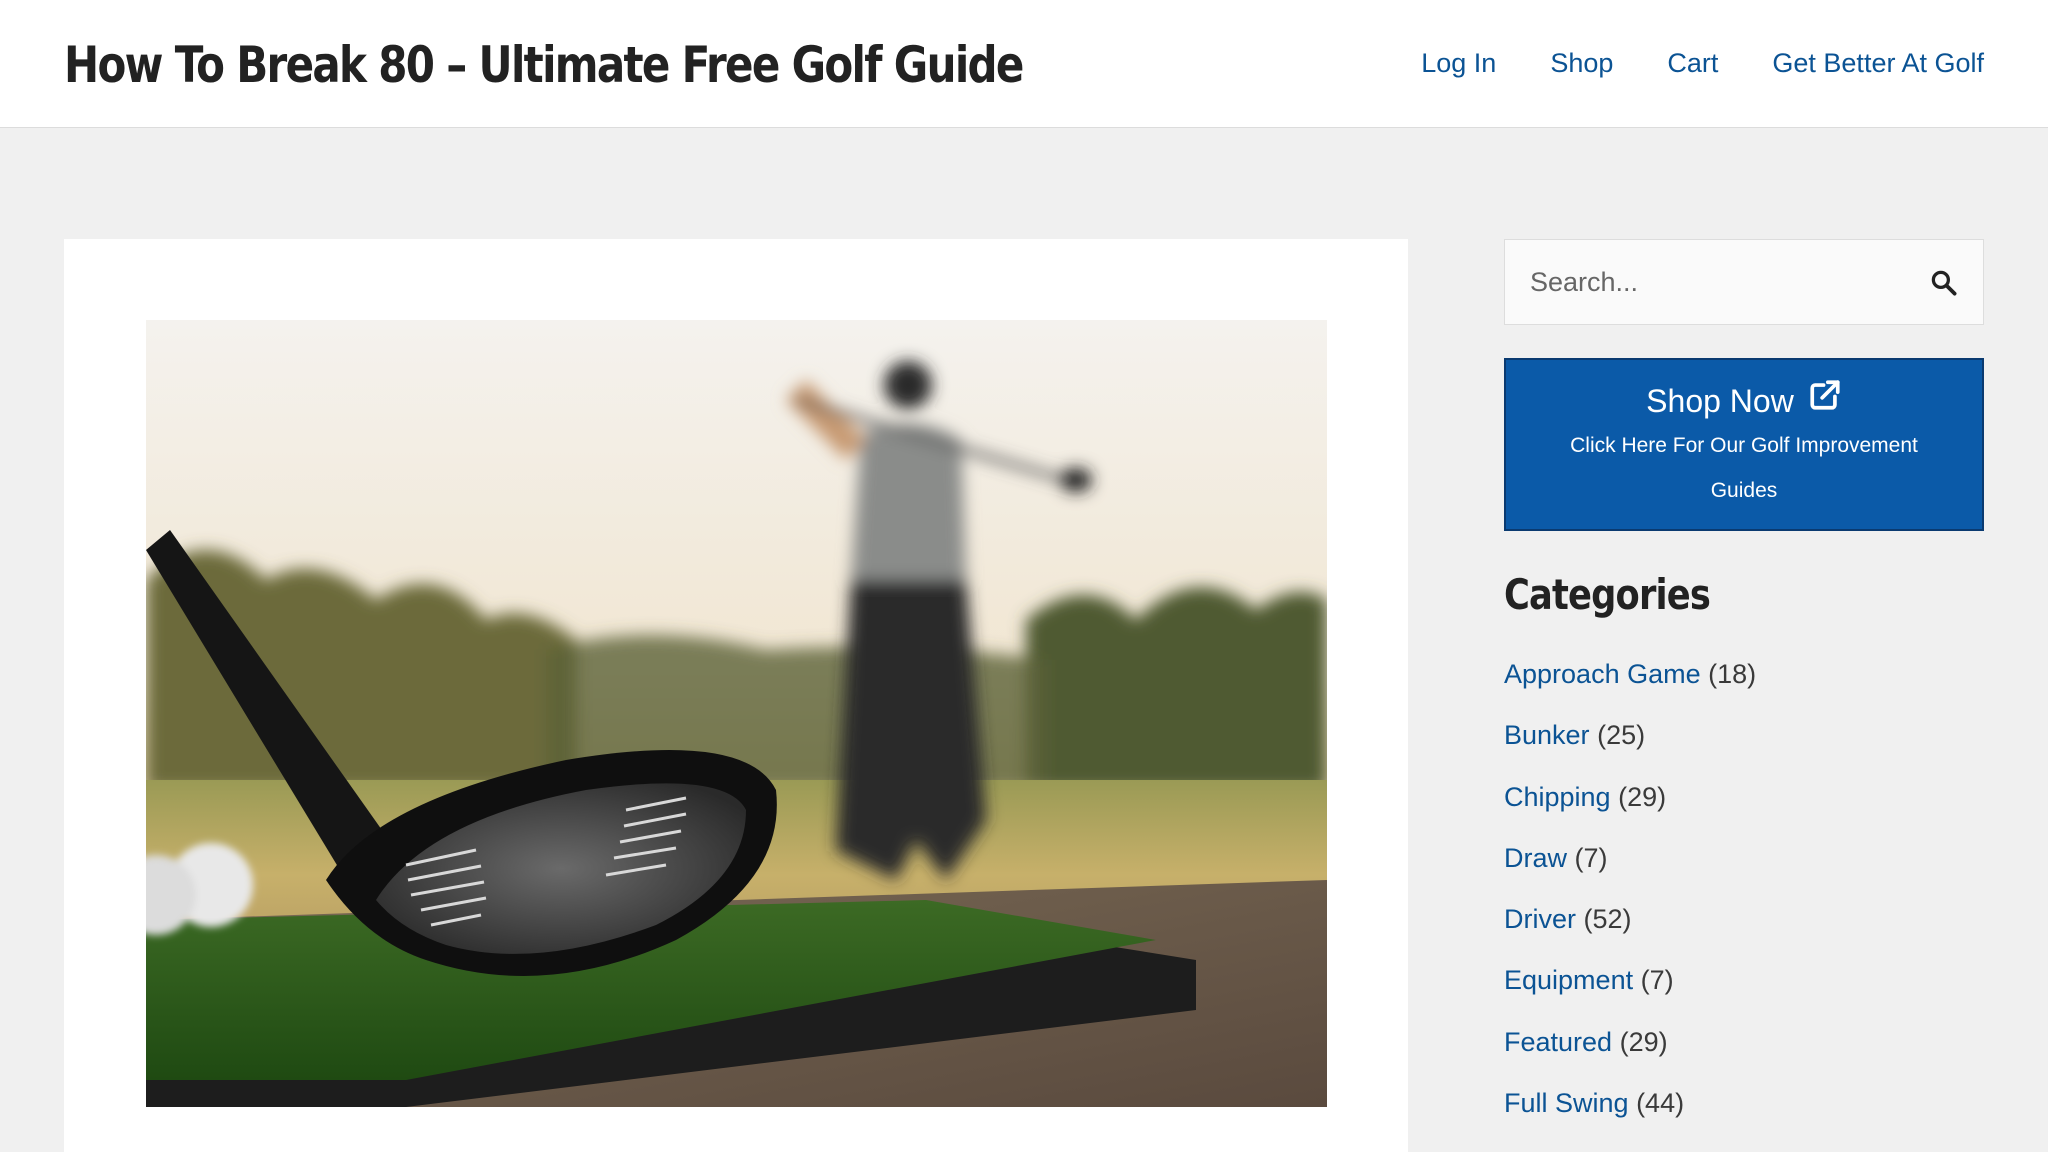 The image size is (2048, 1152). Describe the element at coordinates (1630, 1111) in the screenshot. I see `category-item: Full Swing (44)` at that location.